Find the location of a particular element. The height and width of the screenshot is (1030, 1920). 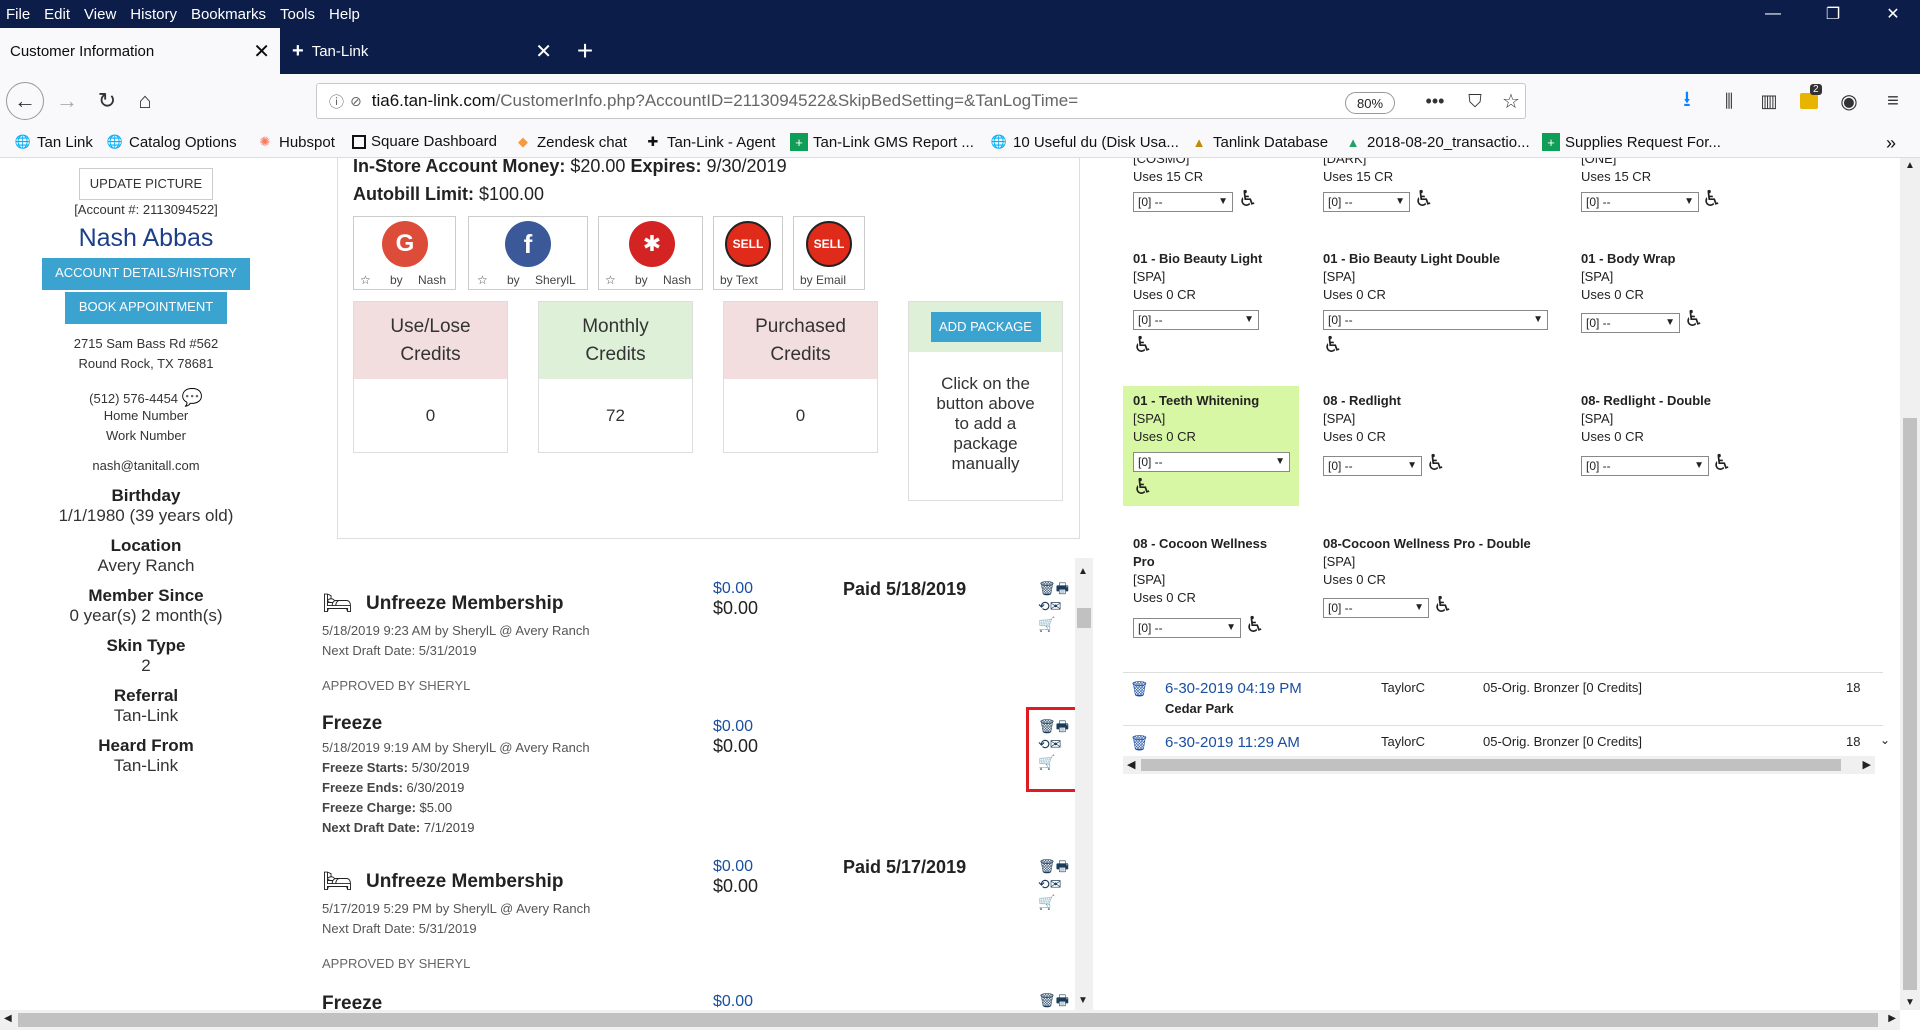

bookmark-zendesk-chat: ◆ Zendesk chat is located at coordinates (570, 142).